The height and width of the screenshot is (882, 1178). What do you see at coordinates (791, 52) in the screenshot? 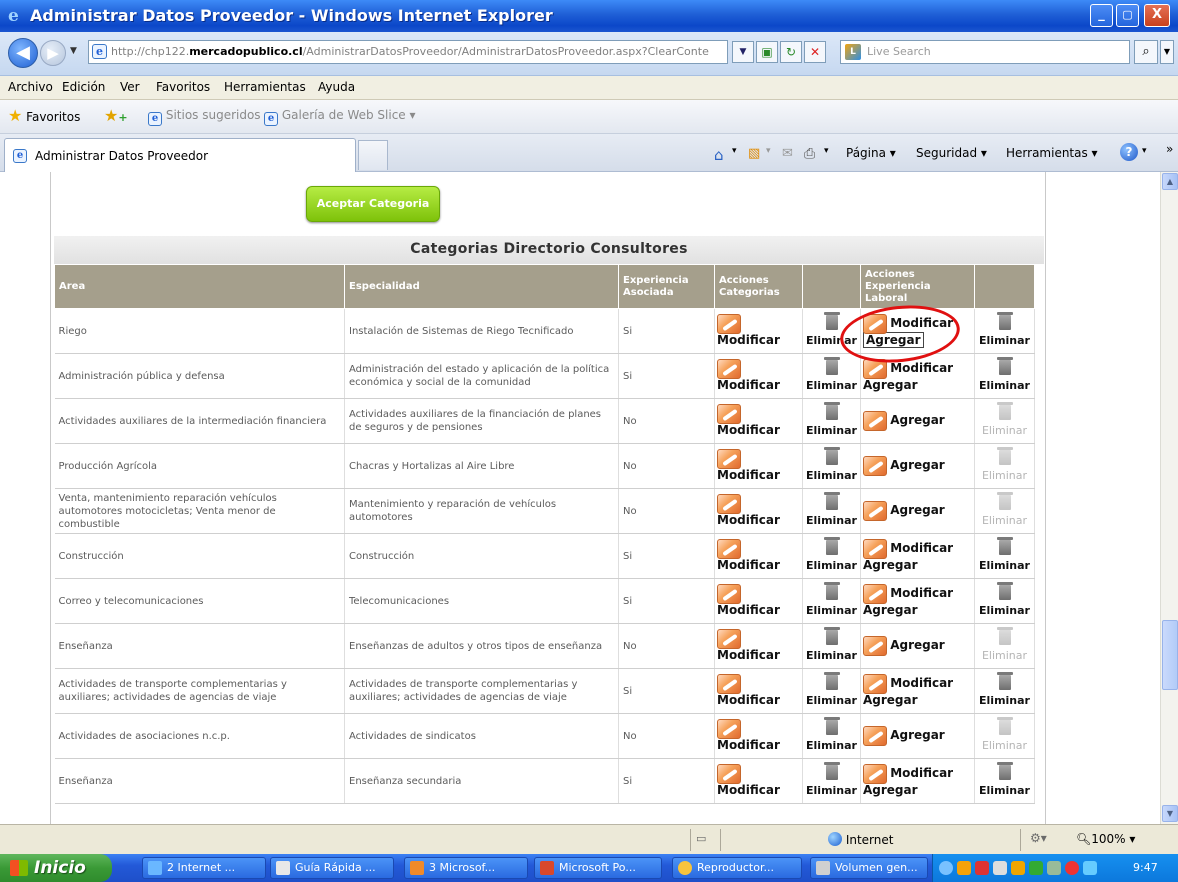
I see `refresh-icon: ↻` at bounding box center [791, 52].